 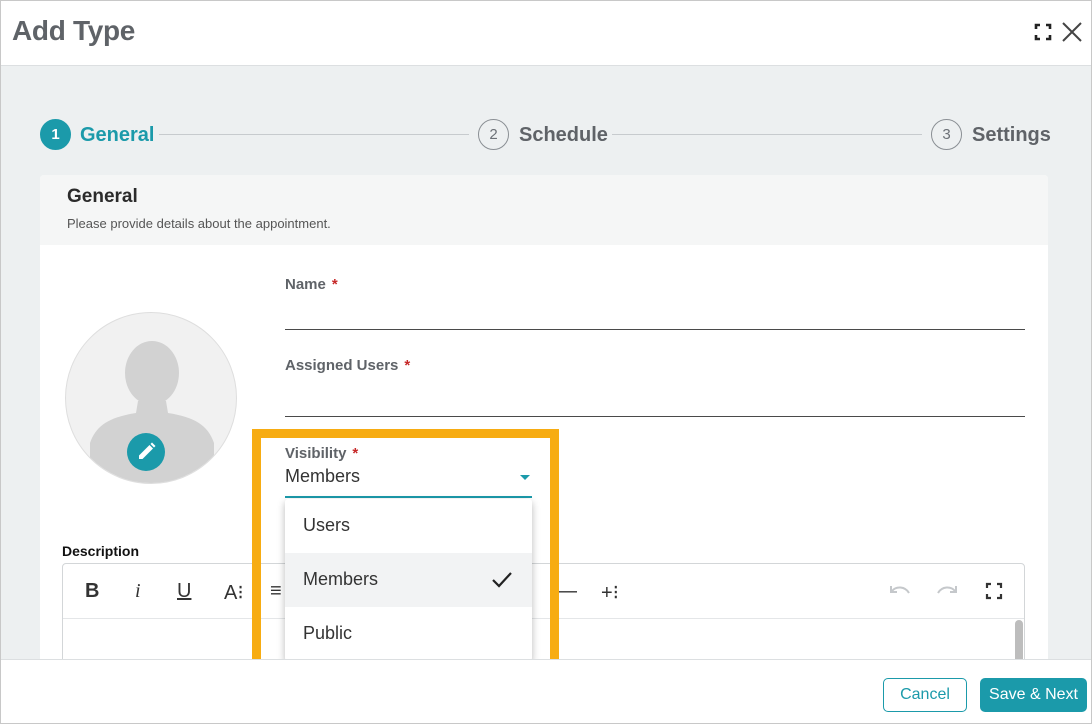 What do you see at coordinates (655, 416) in the screenshot?
I see `assigned-users-underline` at bounding box center [655, 416].